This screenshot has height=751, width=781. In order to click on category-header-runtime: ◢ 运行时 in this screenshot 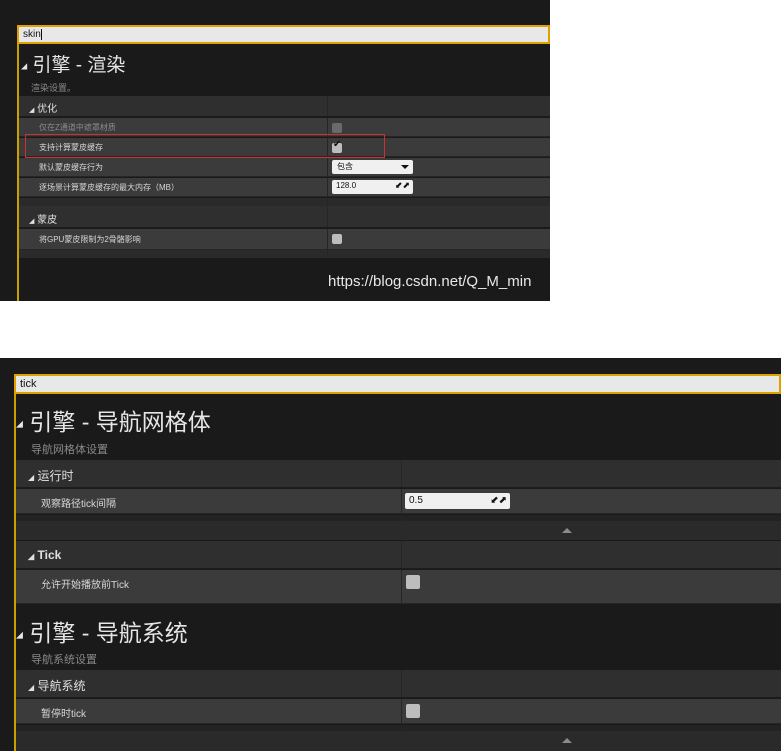, I will do `click(398, 474)`.